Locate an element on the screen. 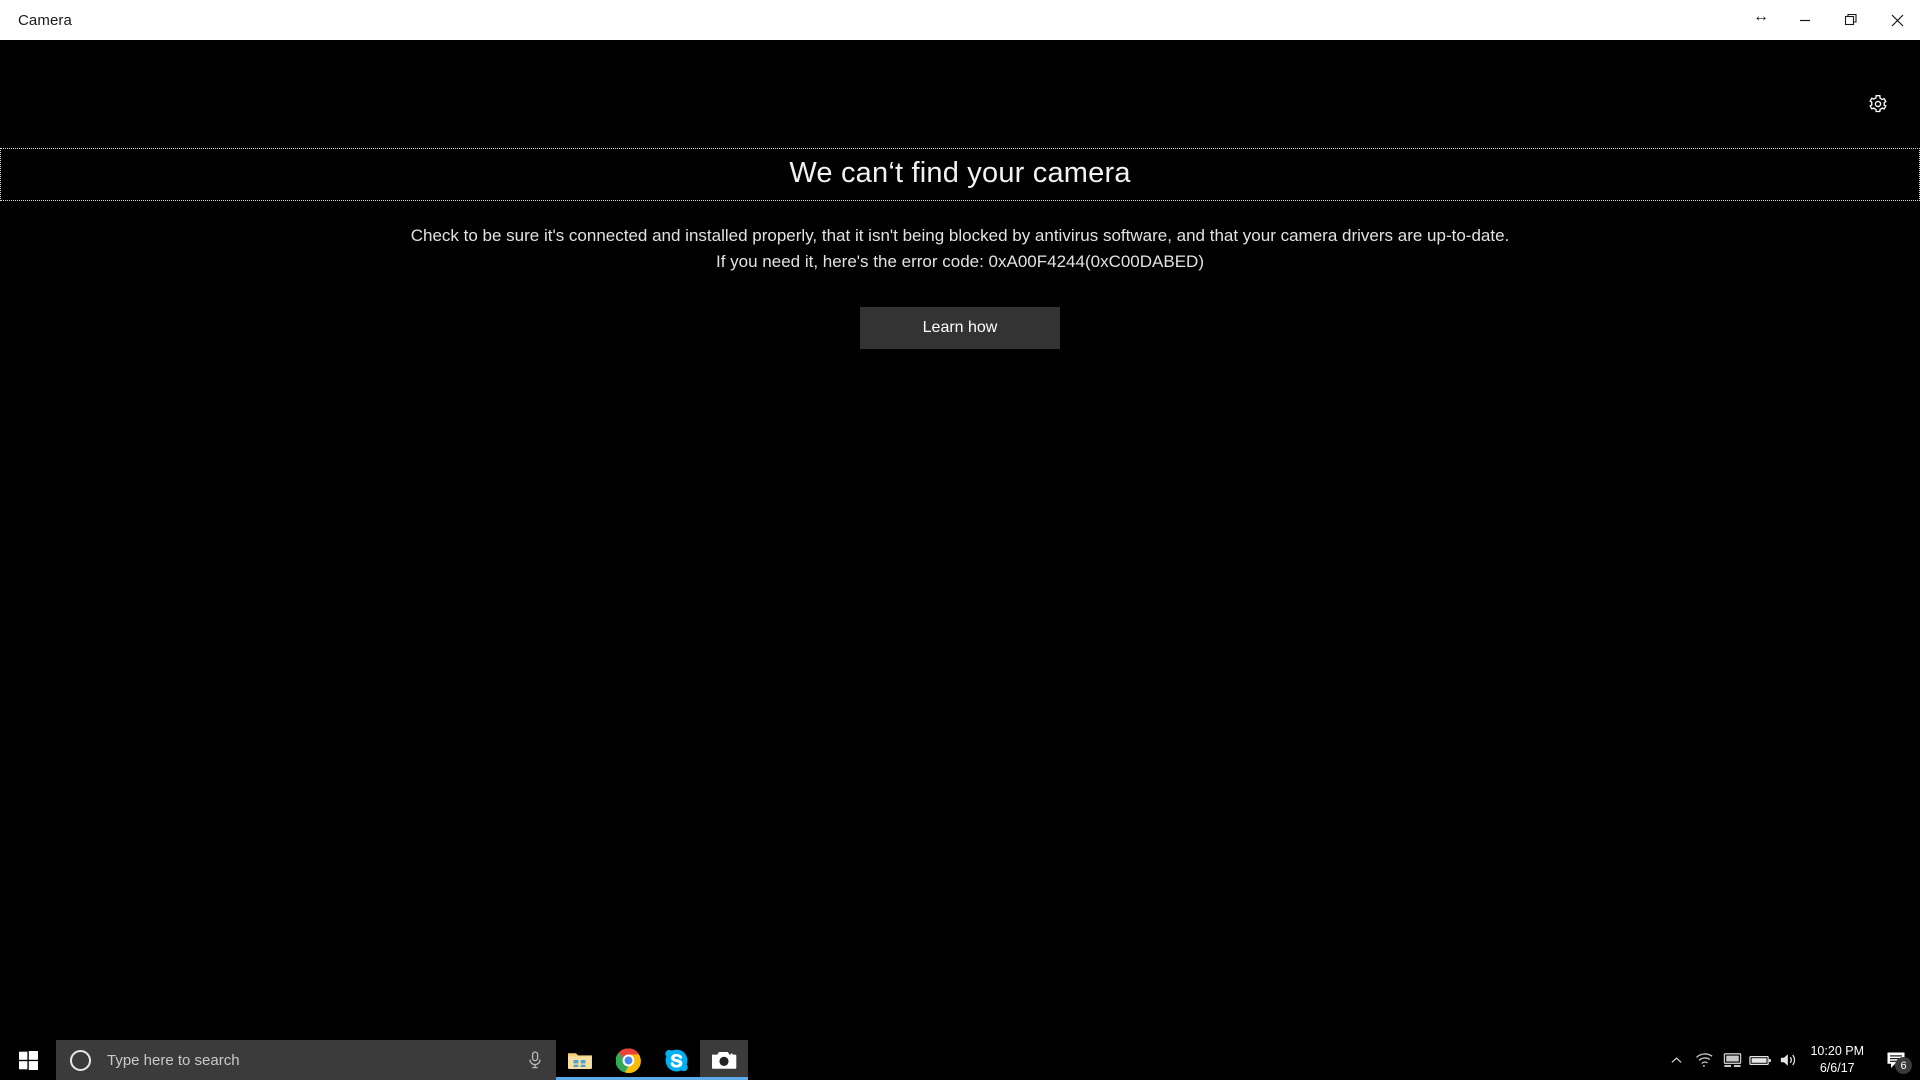  resize-window-icon: ↔ is located at coordinates (1761, 20).